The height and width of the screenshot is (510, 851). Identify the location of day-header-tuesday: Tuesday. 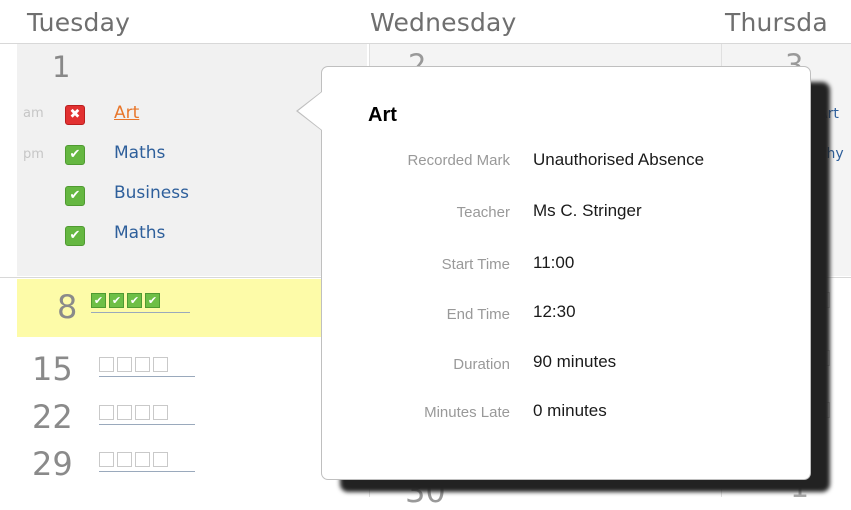
(79, 22).